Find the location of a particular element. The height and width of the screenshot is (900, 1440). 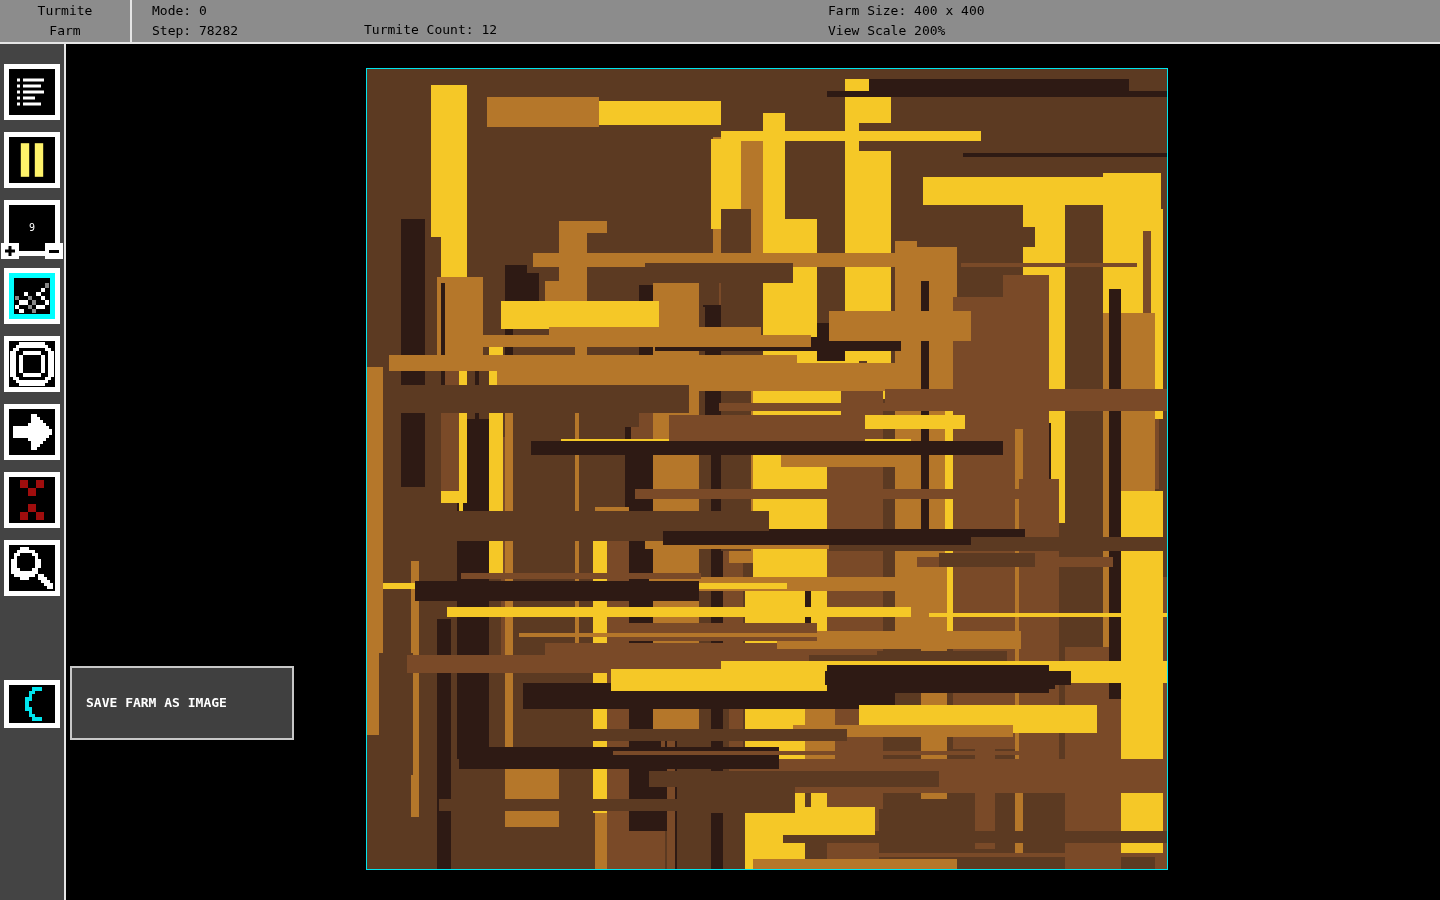

app-title: Turmite is located at coordinates (65, 11).